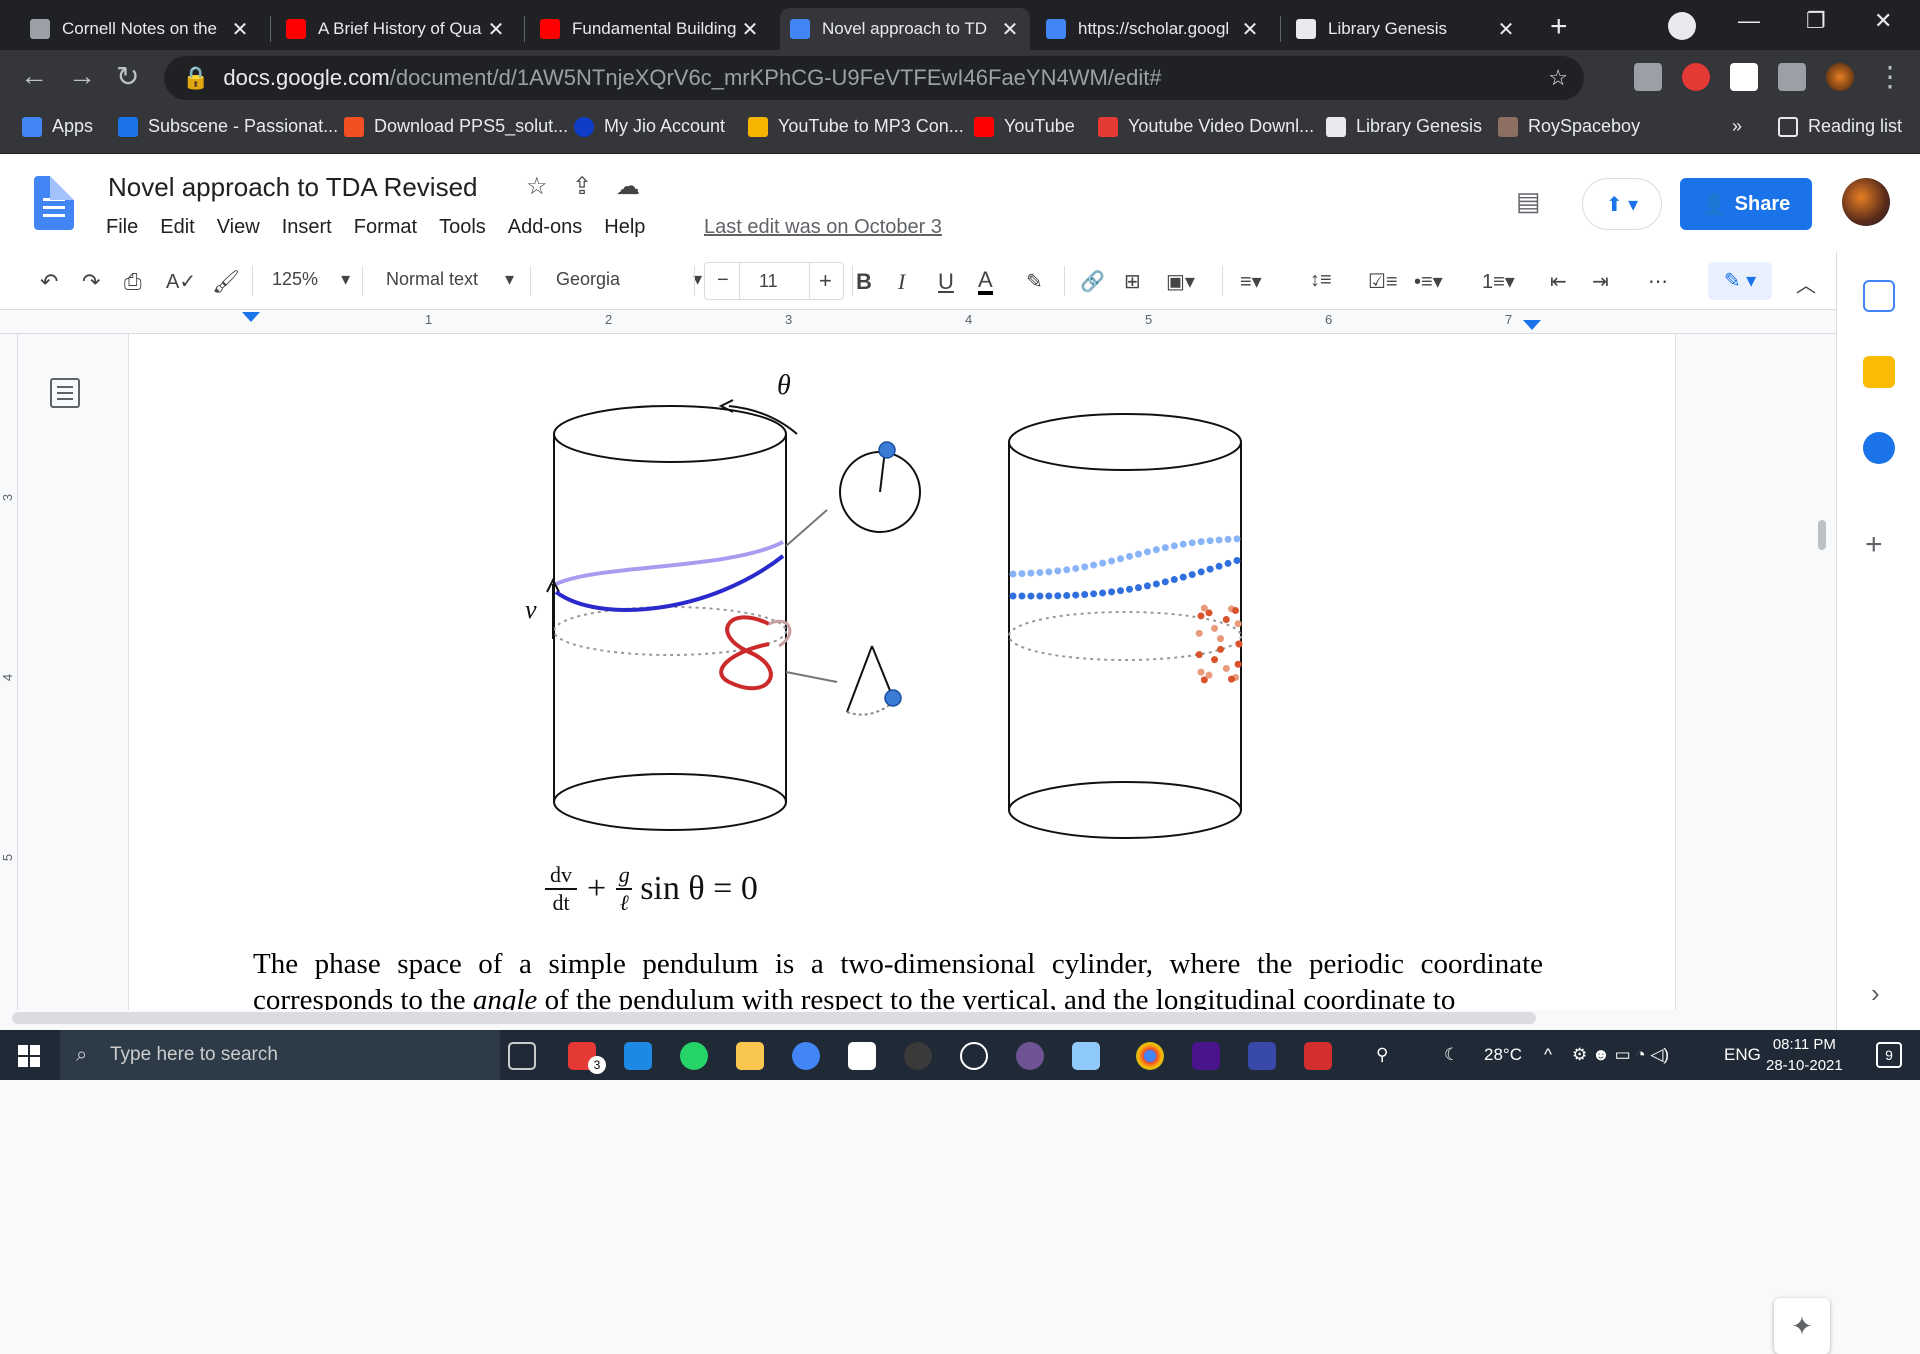  What do you see at coordinates (1806, 283) in the screenshot?
I see `collapse-toolbar-icon: ︿` at bounding box center [1806, 283].